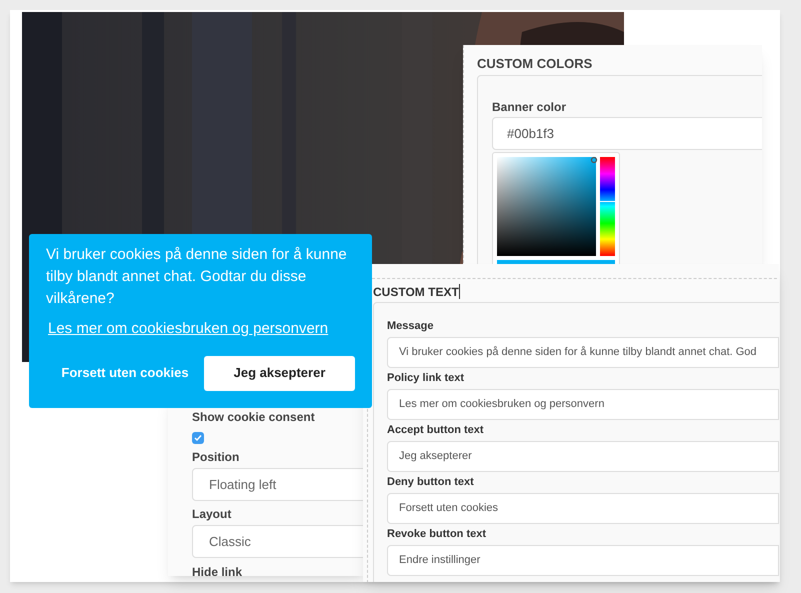  Describe the element at coordinates (583, 508) in the screenshot. I see `input-field: Forsett uten cookies` at that location.